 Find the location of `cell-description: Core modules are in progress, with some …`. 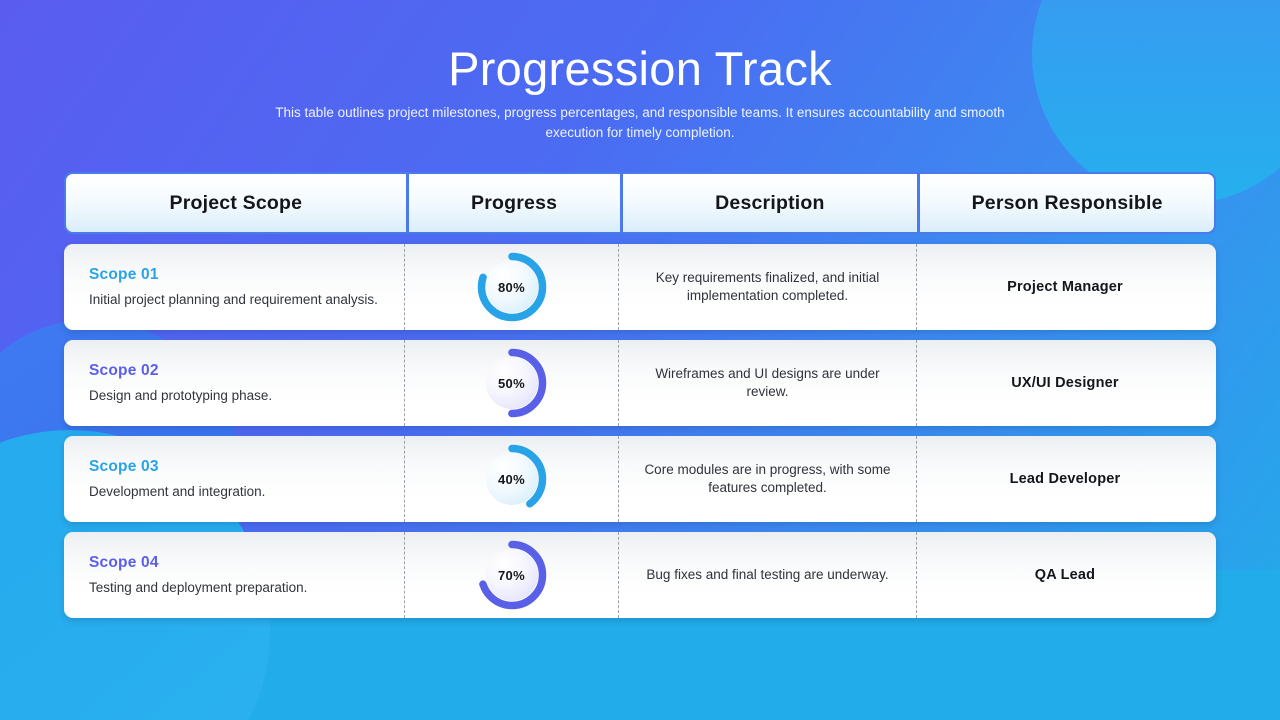

cell-description: Core modules are in progress, with some … is located at coordinates (767, 479).